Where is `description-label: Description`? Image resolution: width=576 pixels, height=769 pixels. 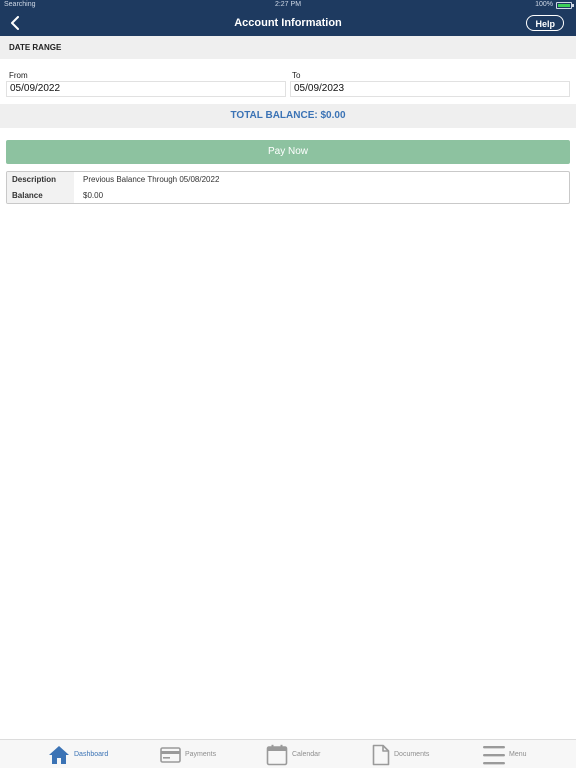
description-label: Description is located at coordinates (40, 180).